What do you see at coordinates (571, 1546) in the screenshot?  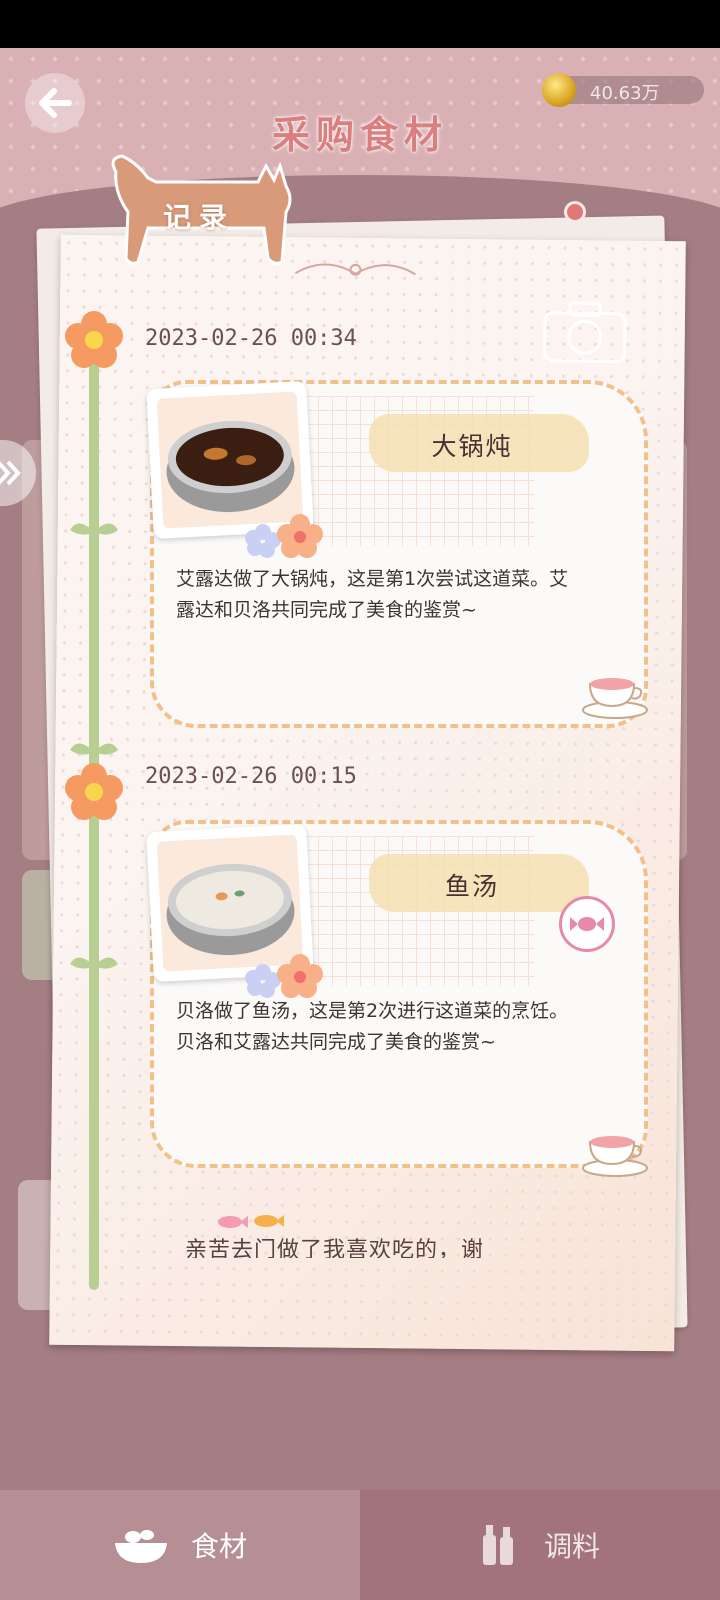 I see `tab-label: 调料` at bounding box center [571, 1546].